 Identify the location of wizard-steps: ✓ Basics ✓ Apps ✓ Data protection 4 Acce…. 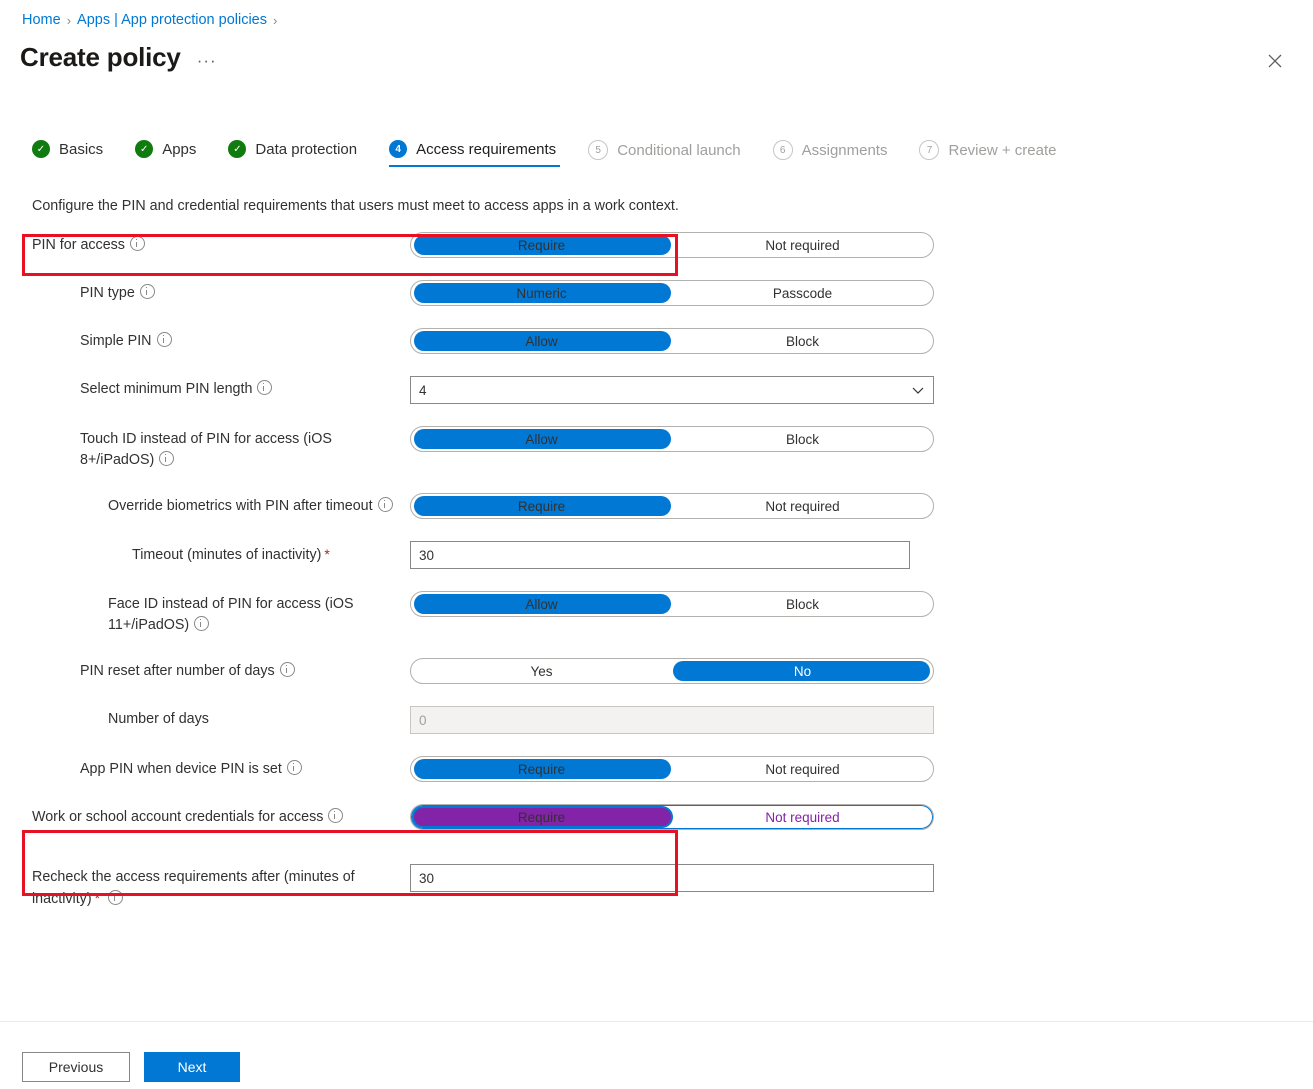
(560, 154).